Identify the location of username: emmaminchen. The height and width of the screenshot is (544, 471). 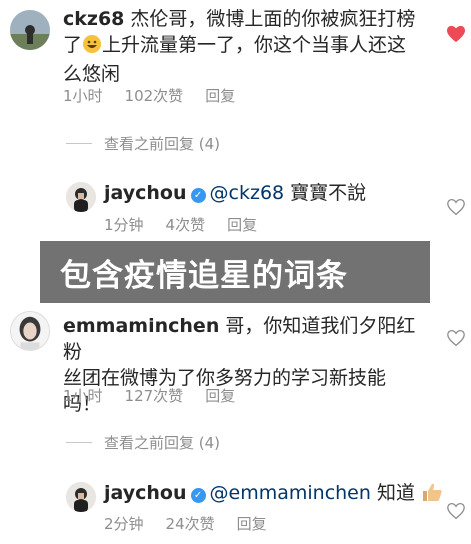
(141, 326).